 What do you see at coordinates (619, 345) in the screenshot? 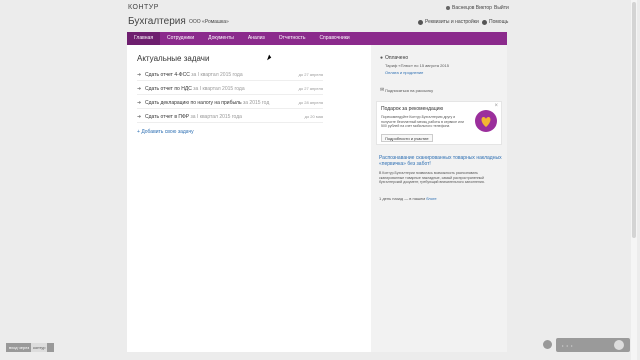
I see `avatar` at bounding box center [619, 345].